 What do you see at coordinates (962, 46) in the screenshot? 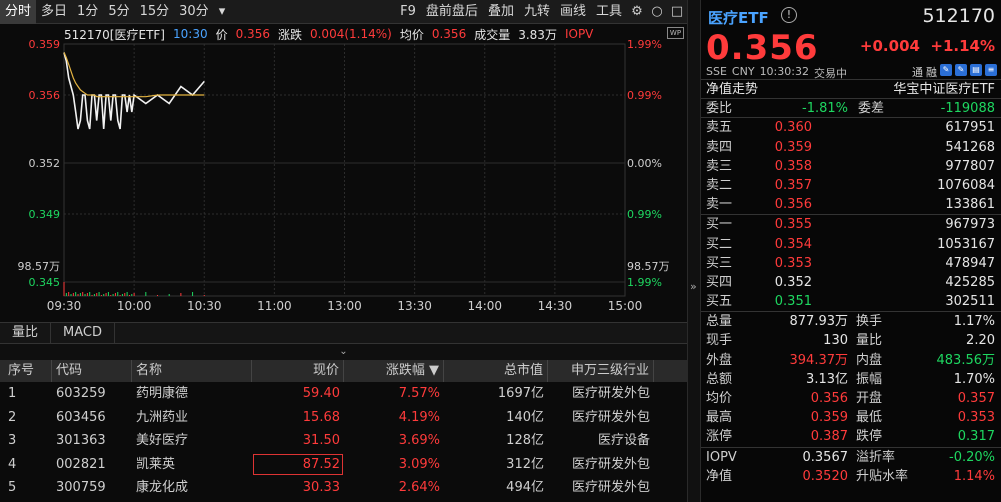
I see `change-percent: +1.14%` at bounding box center [962, 46].